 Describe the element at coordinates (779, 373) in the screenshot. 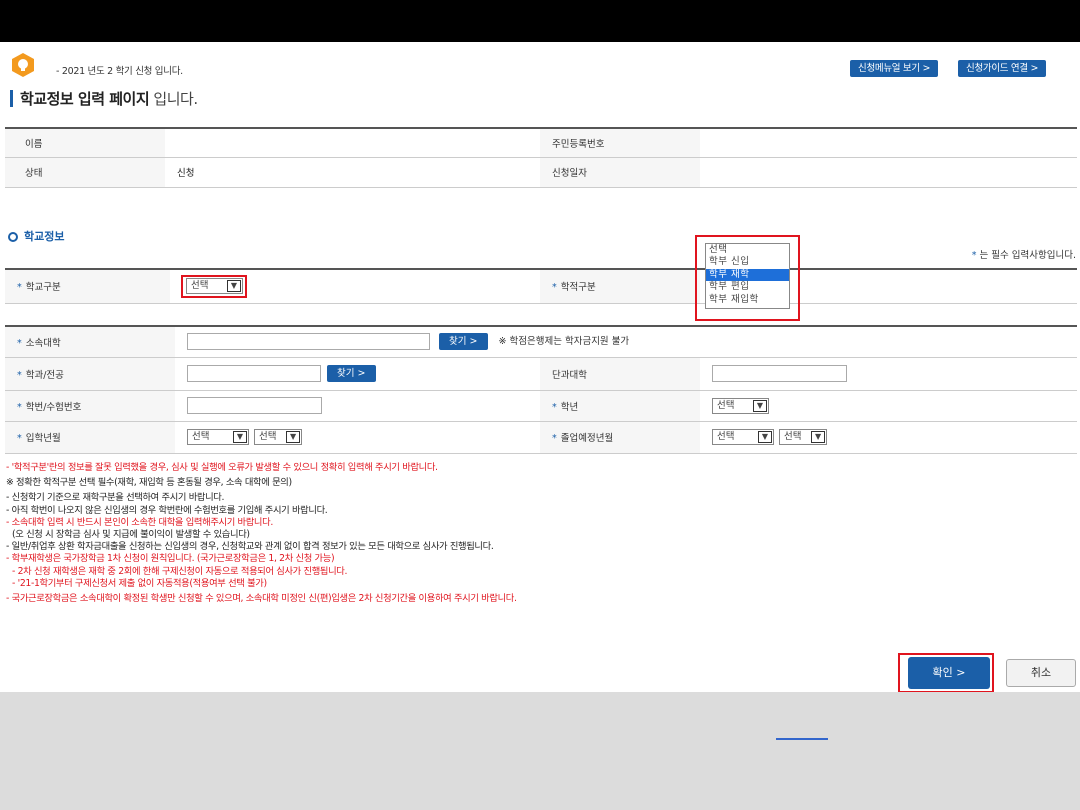

I see `college-input` at that location.